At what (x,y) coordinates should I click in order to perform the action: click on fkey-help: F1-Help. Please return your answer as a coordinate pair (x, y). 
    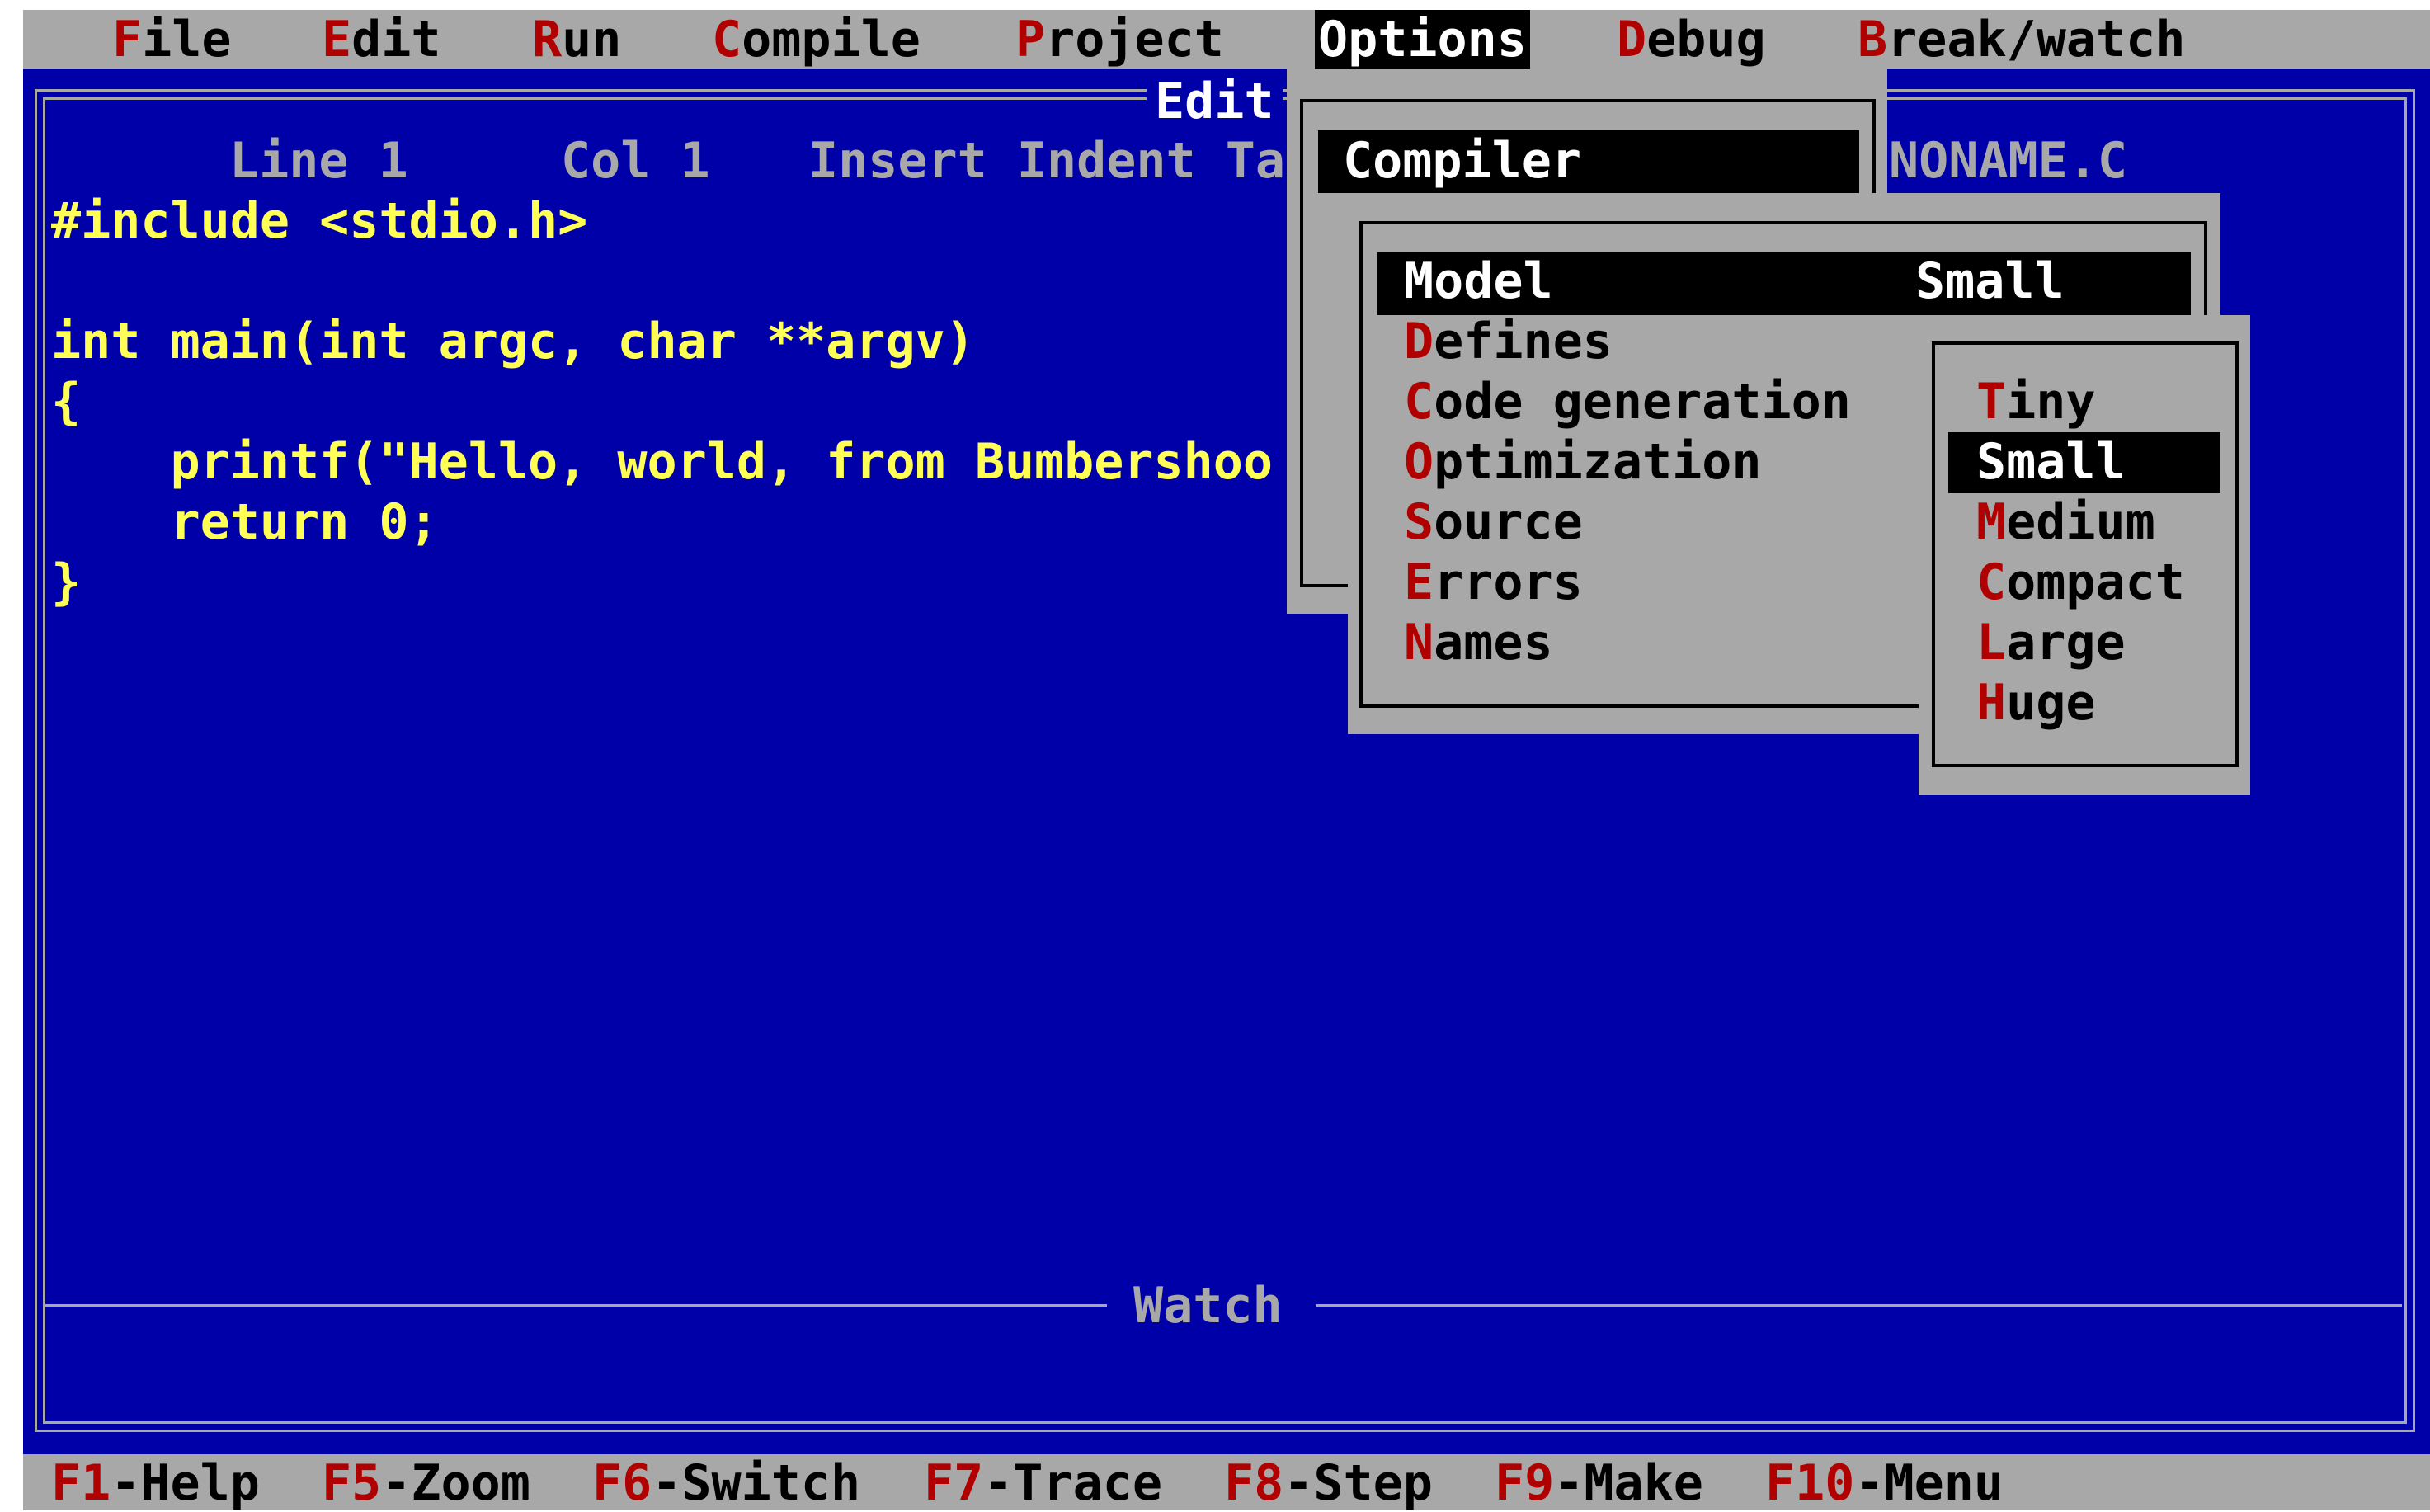
    Looking at the image, I should click on (155, 1483).